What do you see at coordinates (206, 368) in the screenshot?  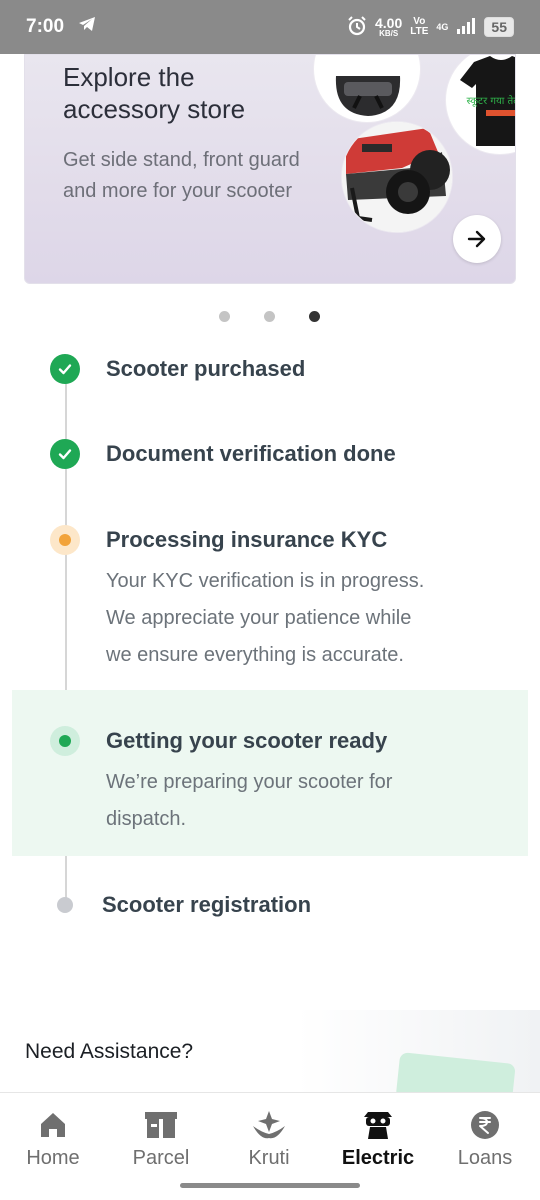 I see `step-title: Scooter purchased` at bounding box center [206, 368].